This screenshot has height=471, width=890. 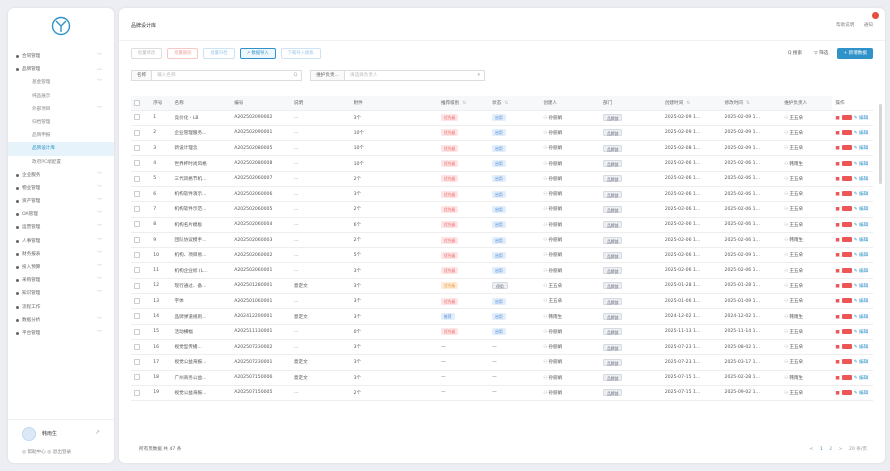 What do you see at coordinates (137, 102) in the screenshot?
I see `select-all-checkbox` at bounding box center [137, 102].